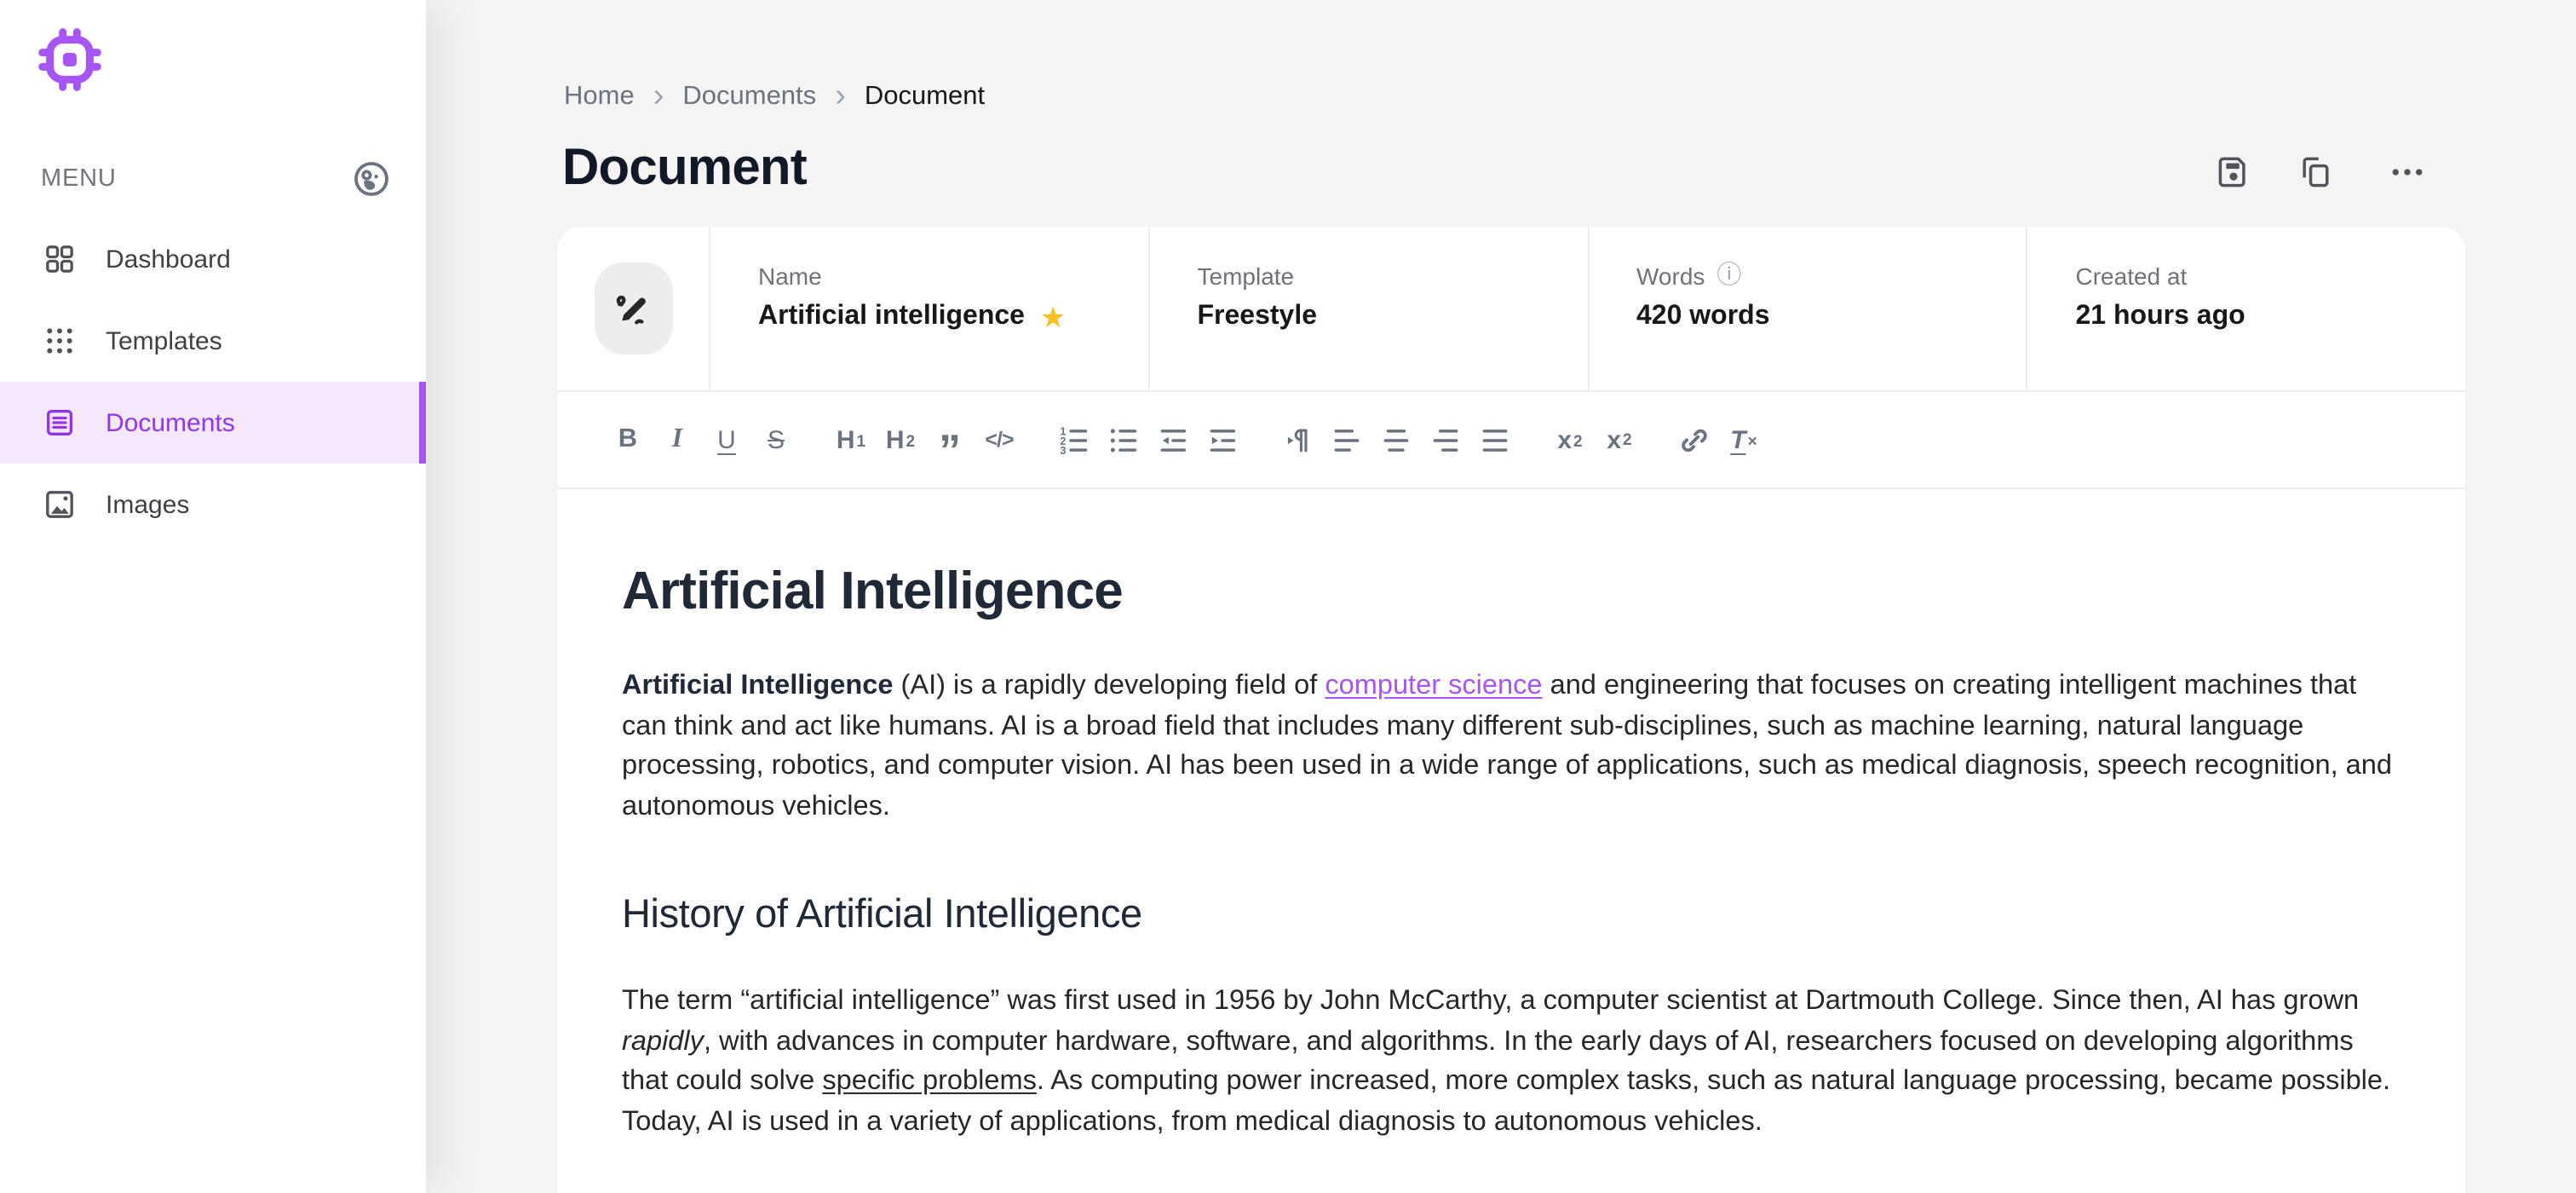  I want to click on face-icon, so click(371, 178).